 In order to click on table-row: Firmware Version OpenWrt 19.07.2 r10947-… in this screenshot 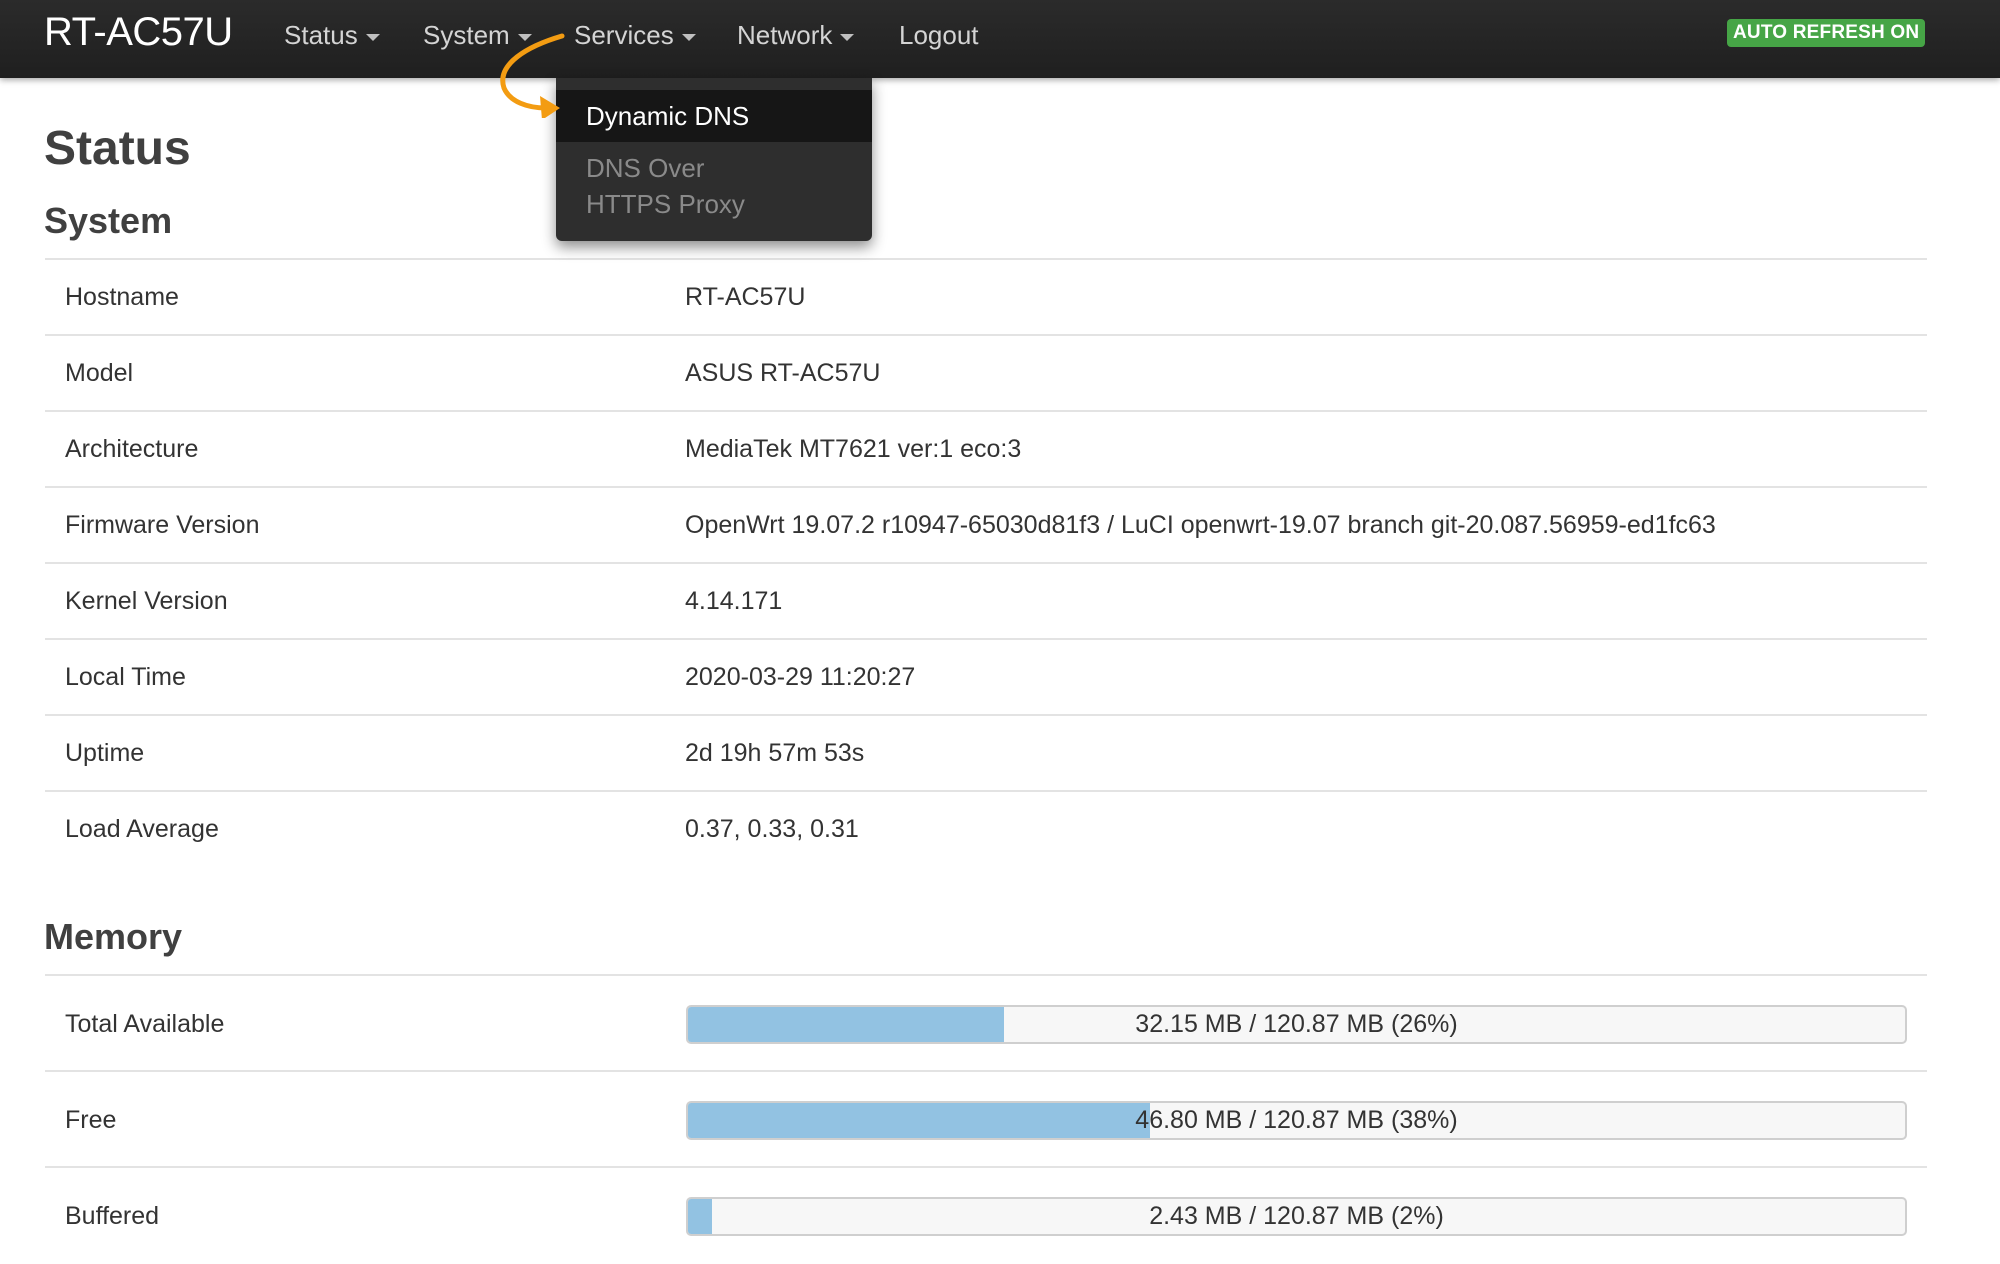, I will do `click(986, 524)`.